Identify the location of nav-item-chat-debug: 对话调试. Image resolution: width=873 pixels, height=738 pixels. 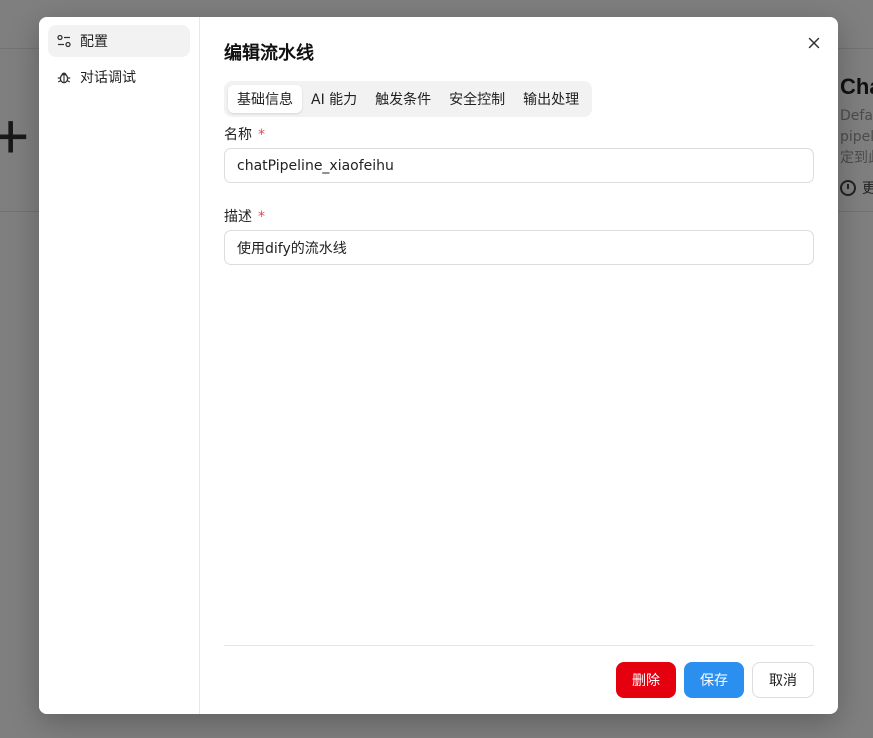
(119, 77).